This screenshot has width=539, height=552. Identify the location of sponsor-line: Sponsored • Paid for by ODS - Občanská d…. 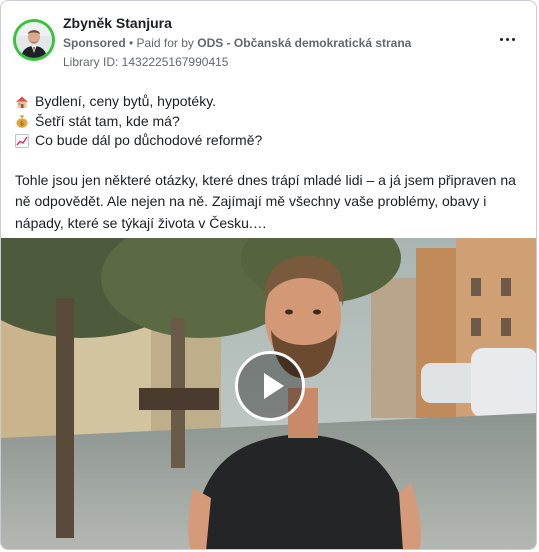
(237, 43).